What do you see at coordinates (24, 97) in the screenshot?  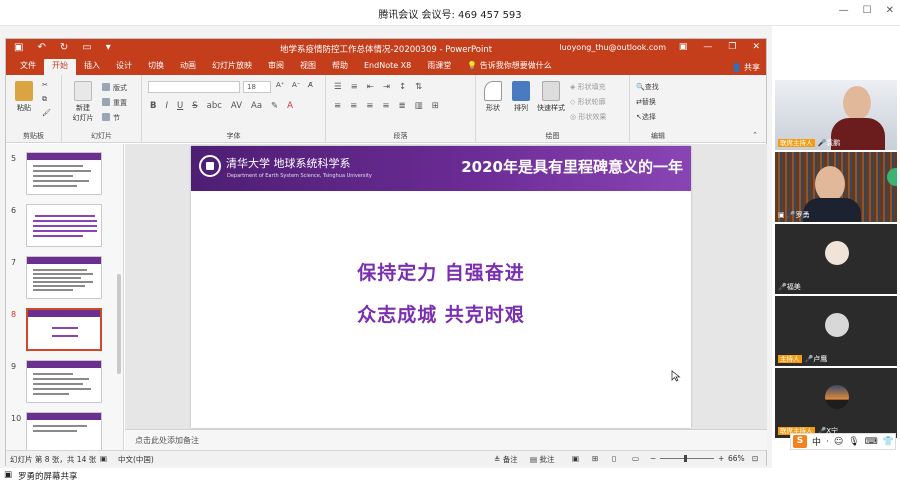 I see `paste-button: 粘贴` at bounding box center [24, 97].